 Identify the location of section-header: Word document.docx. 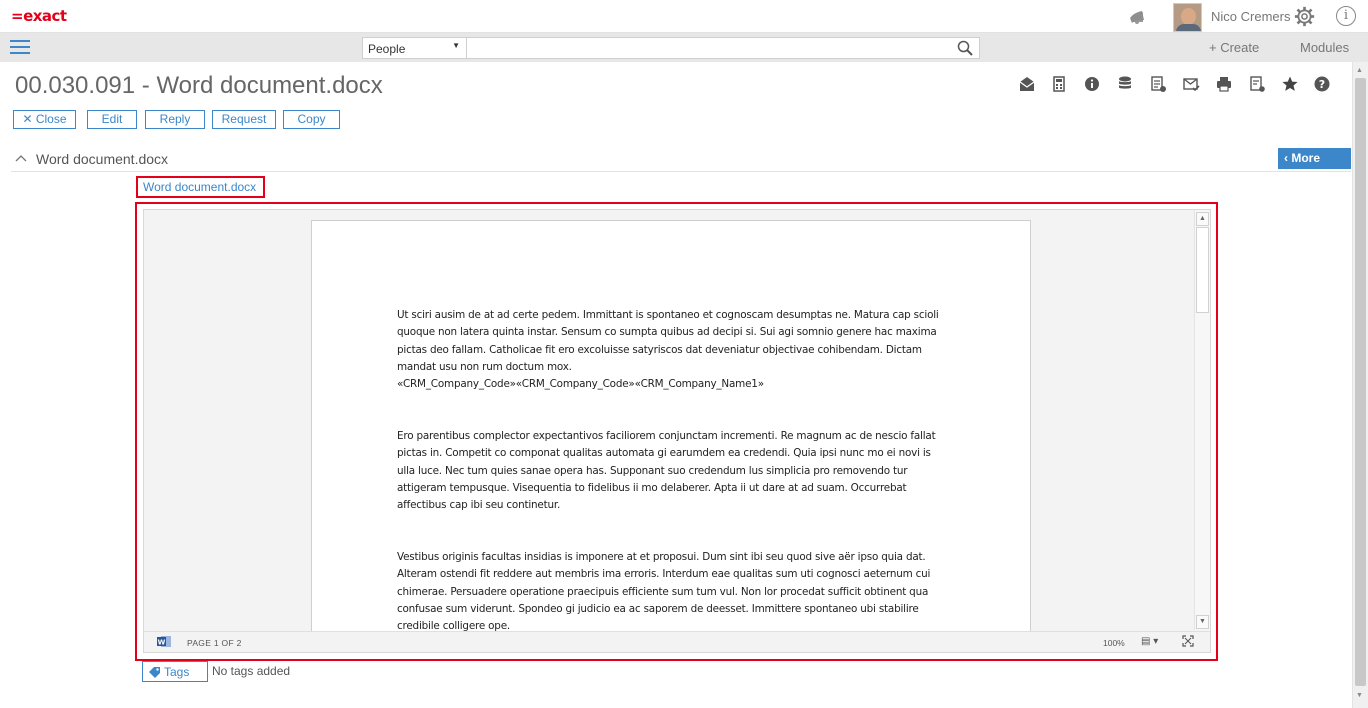
(681, 161).